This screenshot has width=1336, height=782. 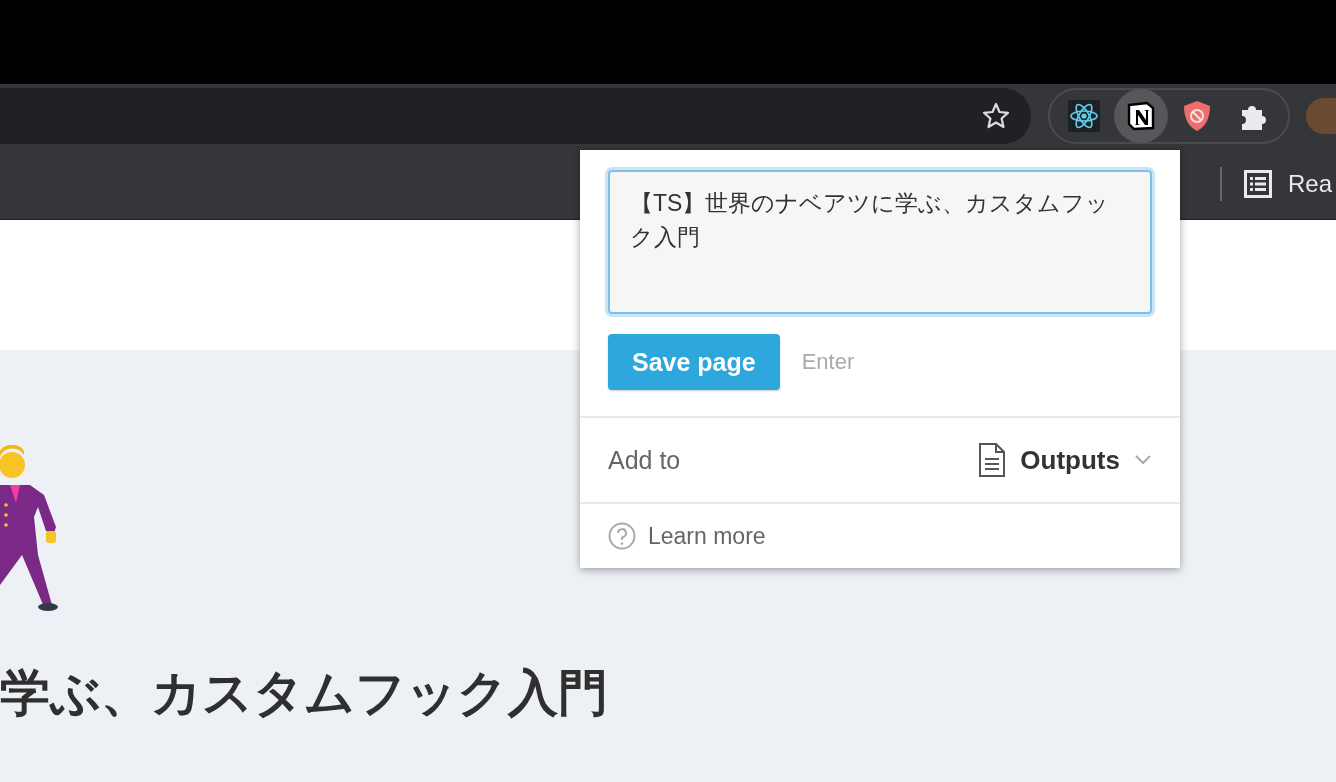 What do you see at coordinates (1065, 460) in the screenshot?
I see `destination-dropdown: Outputs` at bounding box center [1065, 460].